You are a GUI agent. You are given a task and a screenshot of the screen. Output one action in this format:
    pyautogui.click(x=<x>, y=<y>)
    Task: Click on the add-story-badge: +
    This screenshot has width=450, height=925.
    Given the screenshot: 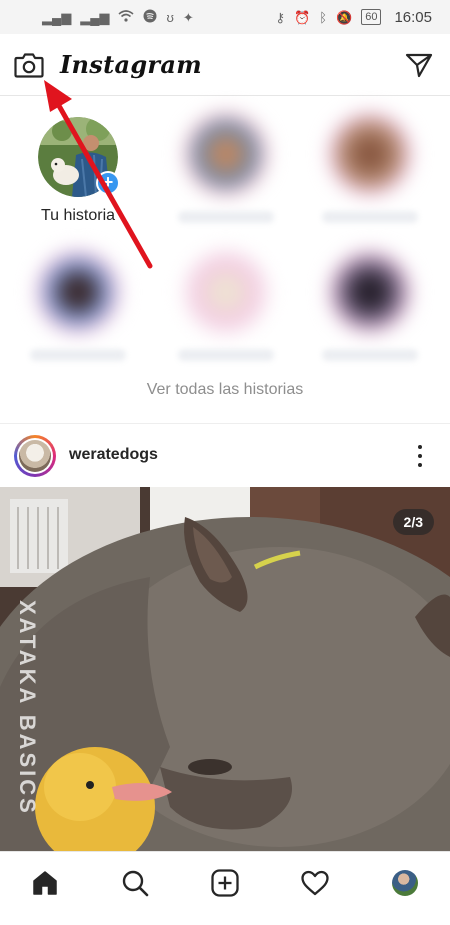 What is the action you would take?
    pyautogui.click(x=108, y=183)
    